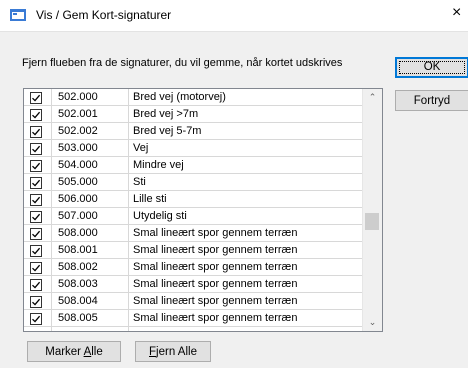  Describe the element at coordinates (166, 114) in the screenshot. I see `row-name: Bred vej >7m` at that location.